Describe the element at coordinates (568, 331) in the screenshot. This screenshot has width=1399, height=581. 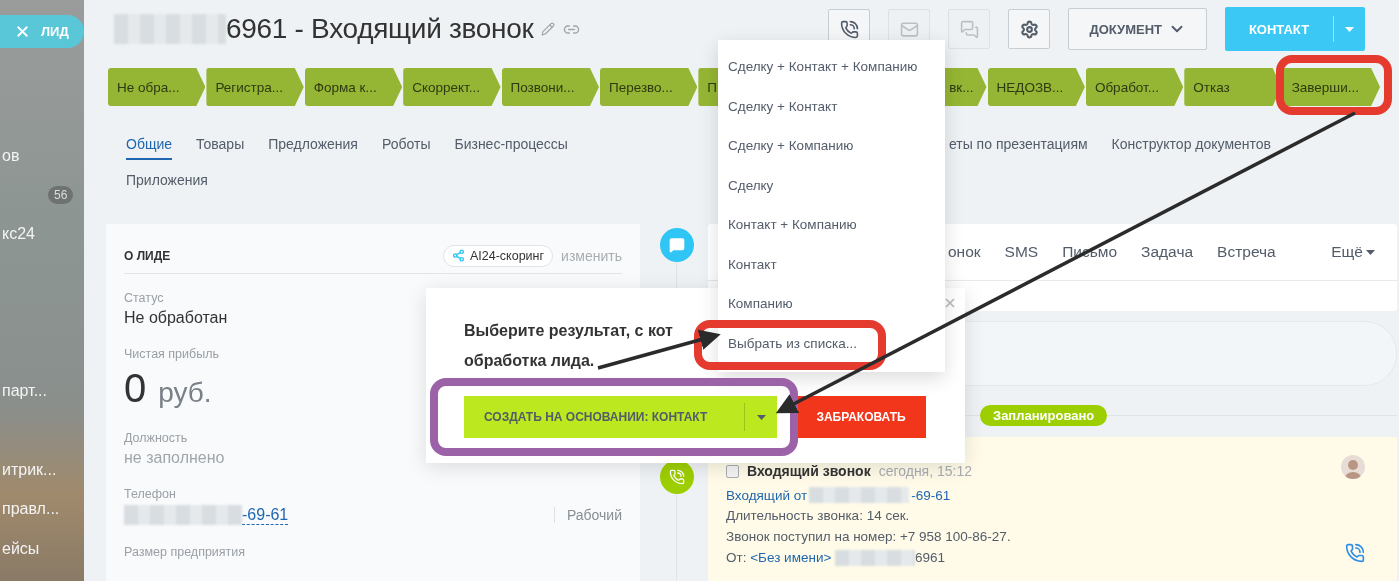
I see `popup-message: Выберите результат, с кот` at that location.